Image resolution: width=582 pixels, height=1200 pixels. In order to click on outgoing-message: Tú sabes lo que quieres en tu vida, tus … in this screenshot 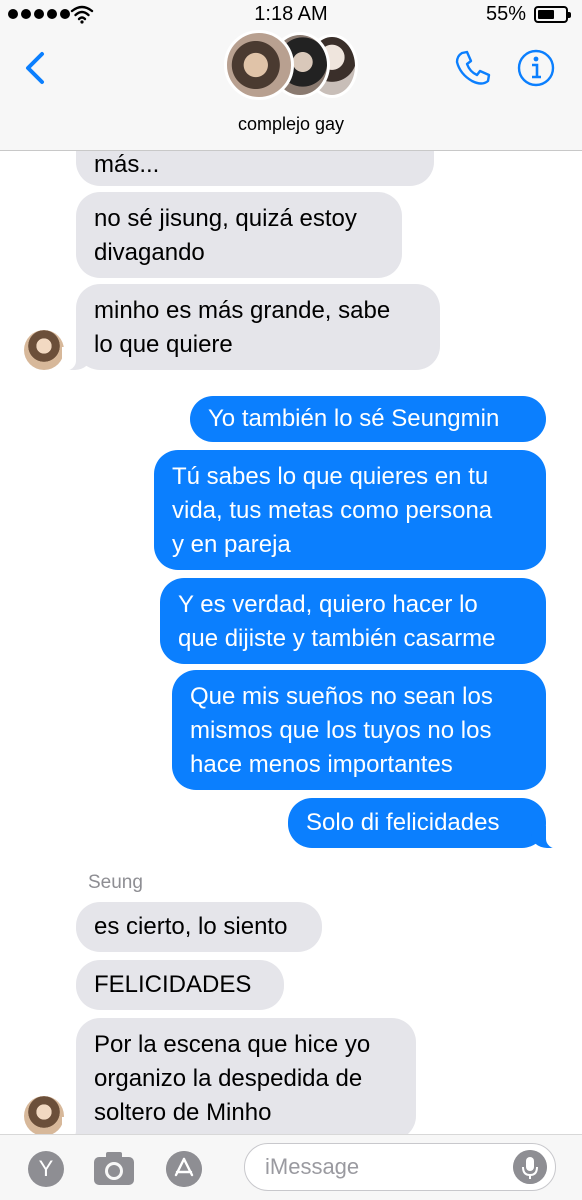, I will do `click(350, 510)`.